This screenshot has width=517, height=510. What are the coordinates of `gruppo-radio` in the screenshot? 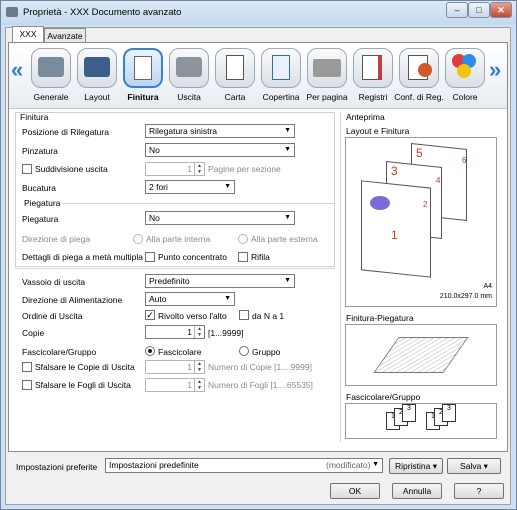 It's located at (244, 351).